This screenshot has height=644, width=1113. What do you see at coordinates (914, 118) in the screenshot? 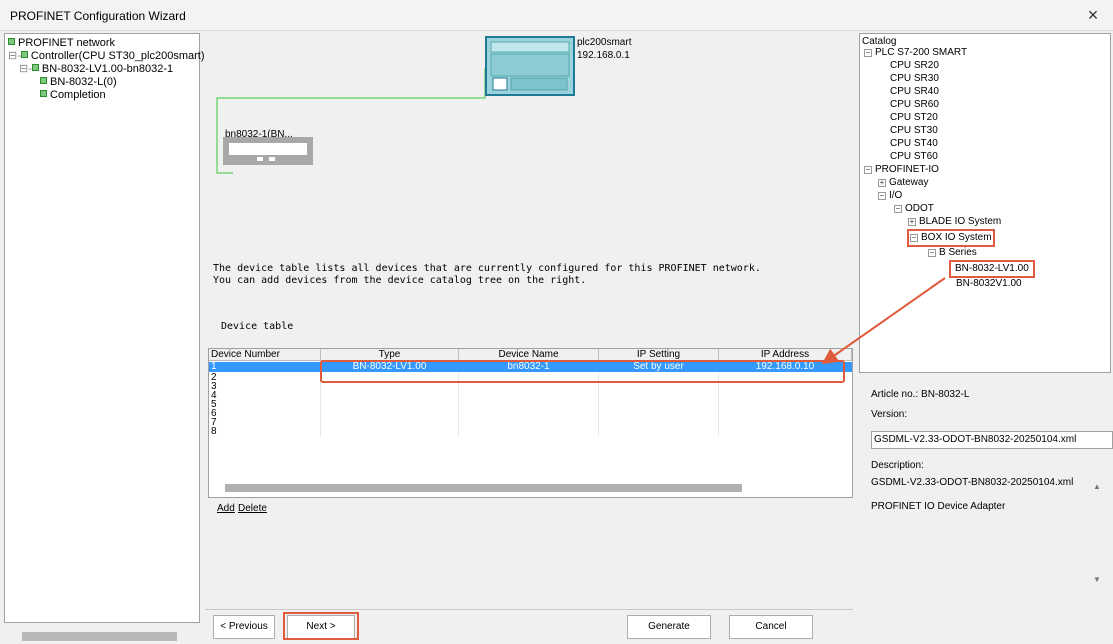
I see `catalog-item-cpu: CPU ST20` at bounding box center [914, 118].